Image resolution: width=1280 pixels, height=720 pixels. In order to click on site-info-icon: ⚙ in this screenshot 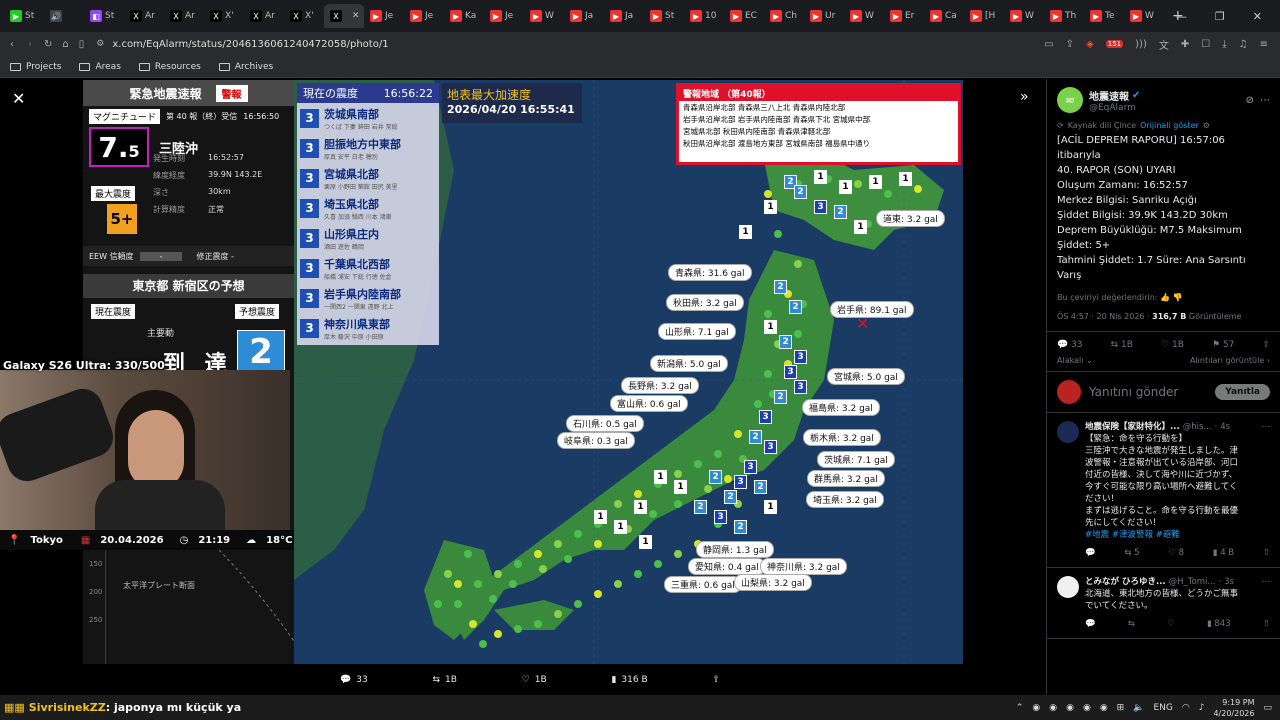, I will do `click(100, 44)`.